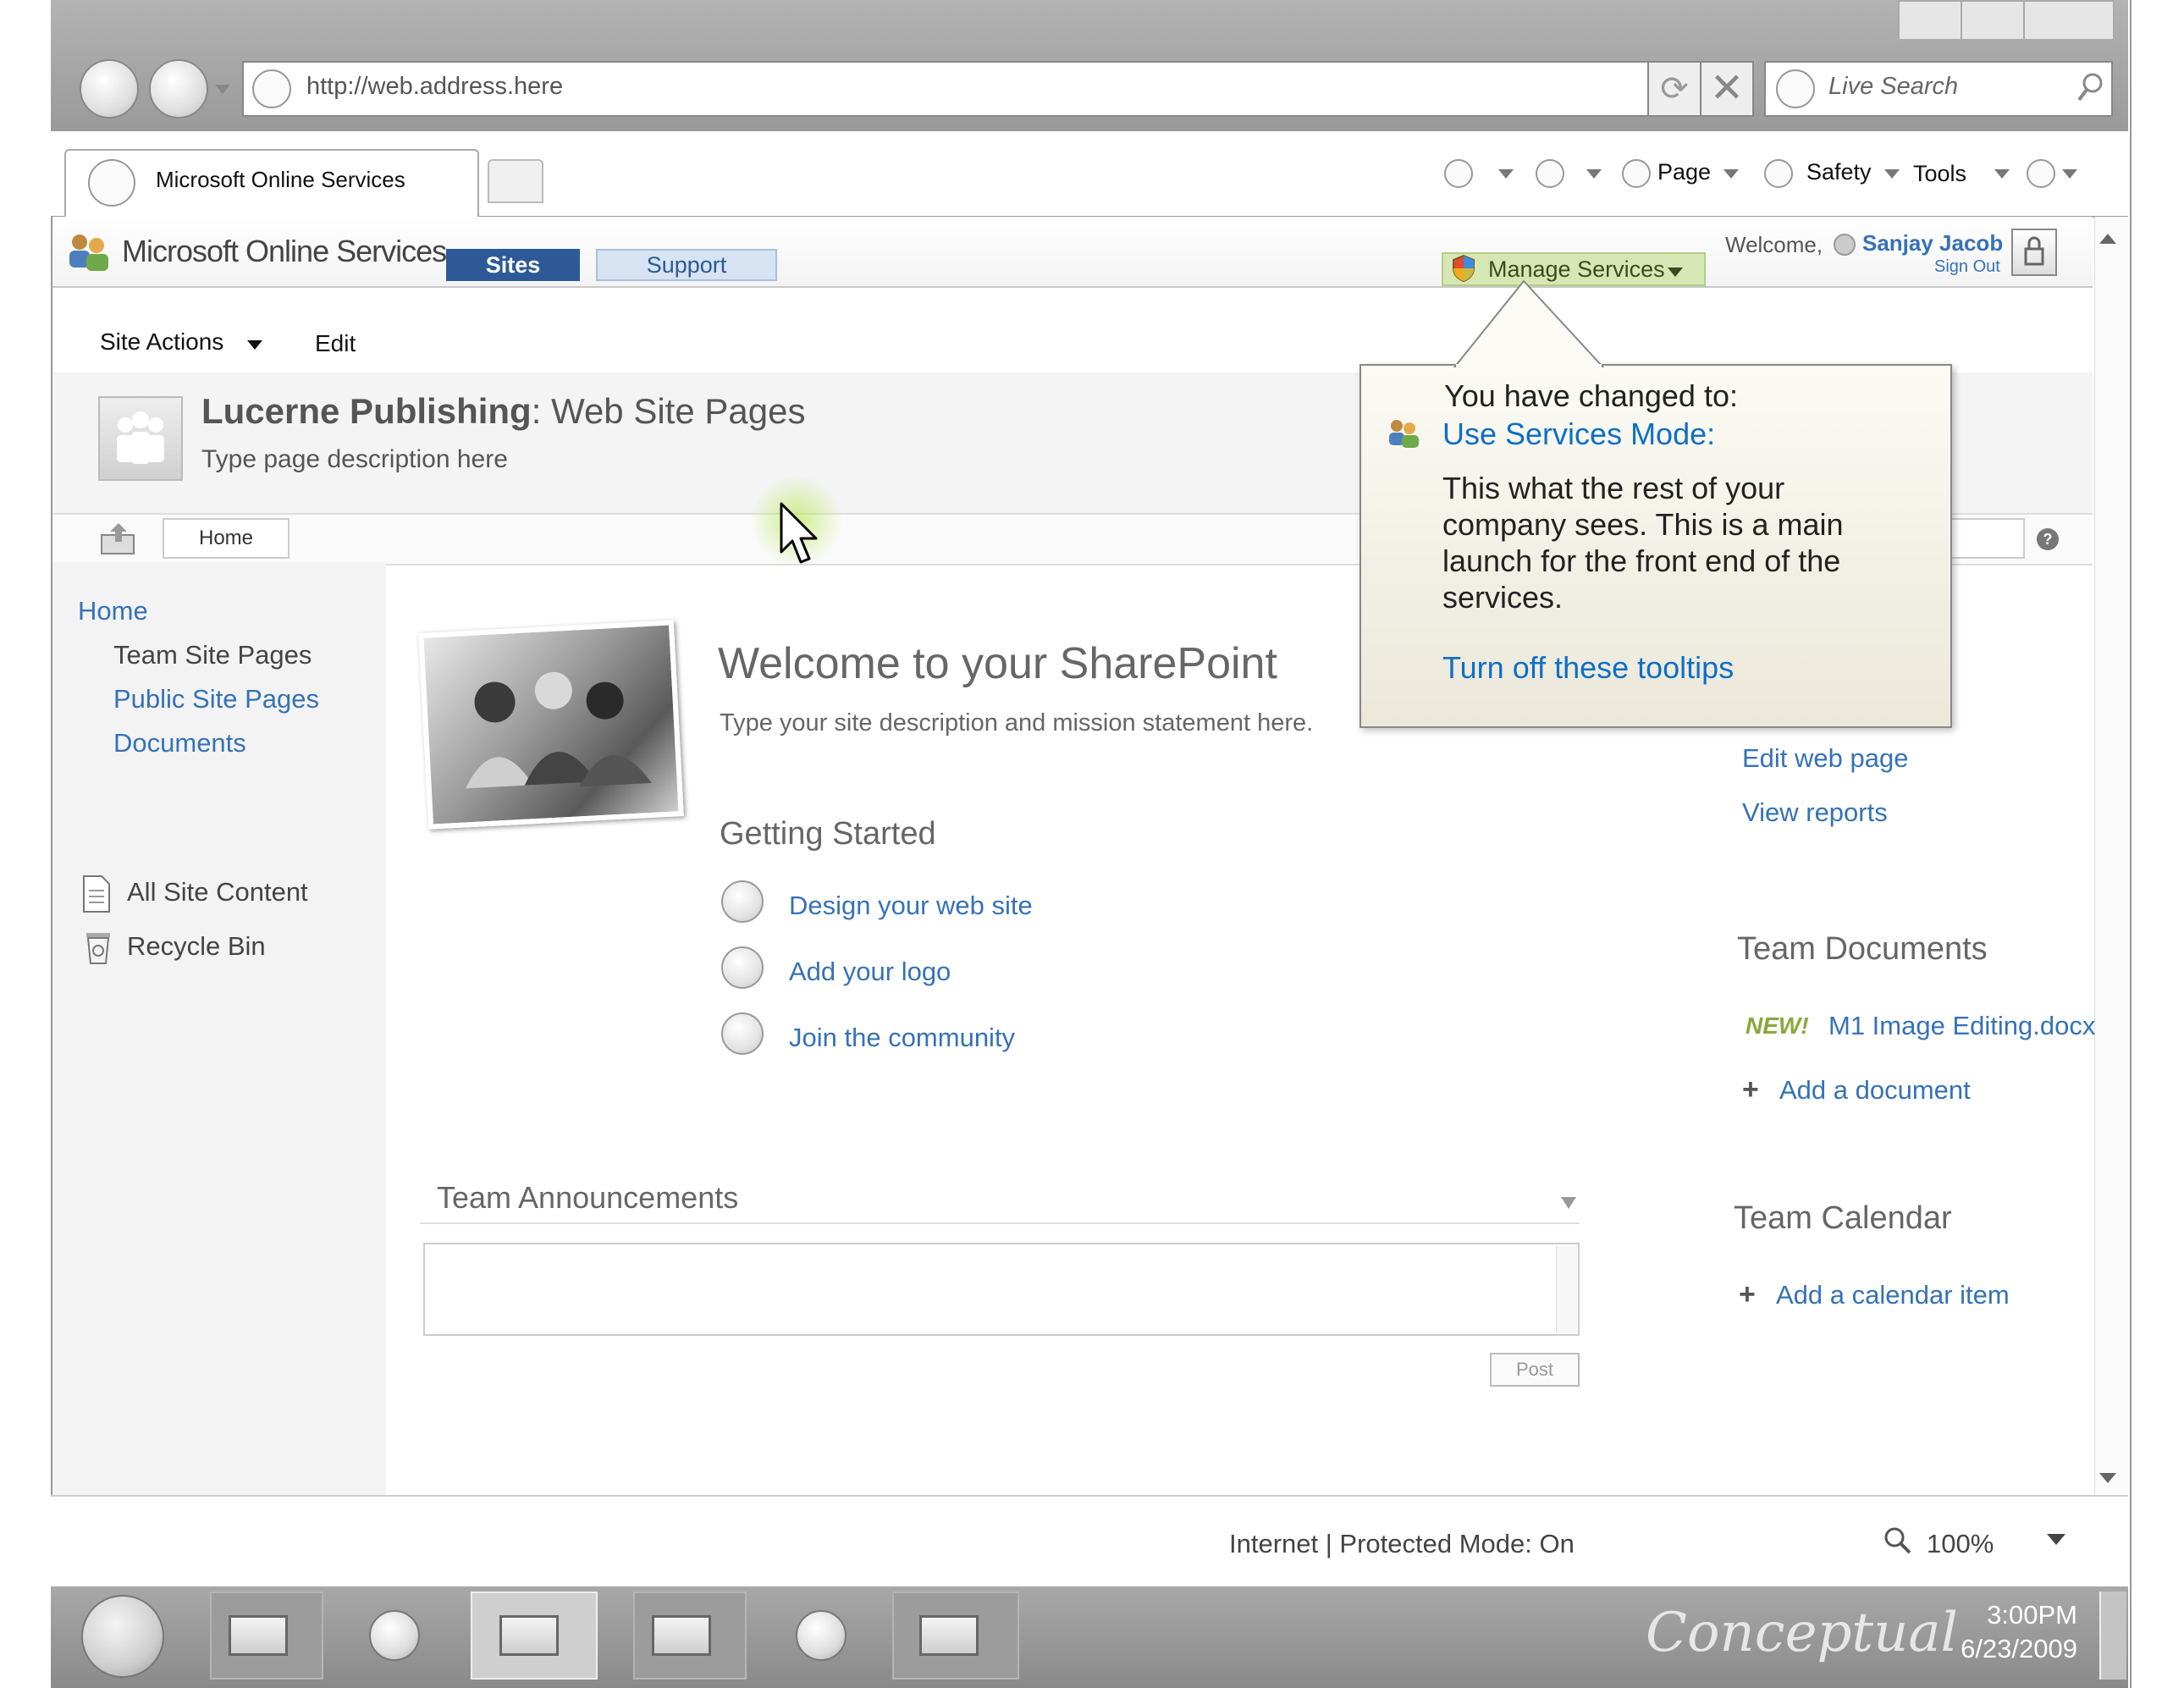  I want to click on nav-public-site-pages: Public Site Pages, so click(216, 699).